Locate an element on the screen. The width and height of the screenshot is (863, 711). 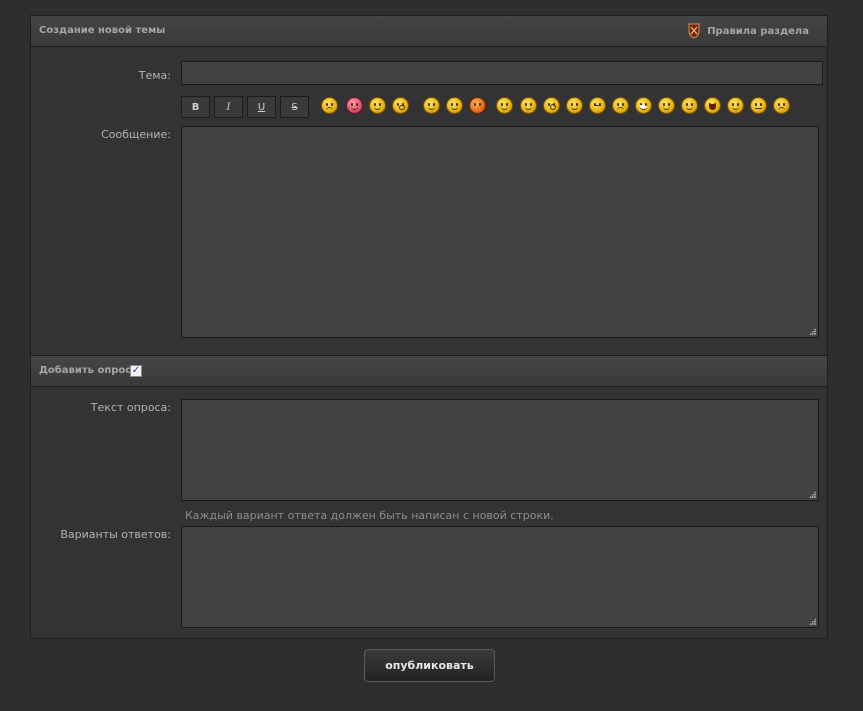
sad-smiley-icon is located at coordinates (329, 105).